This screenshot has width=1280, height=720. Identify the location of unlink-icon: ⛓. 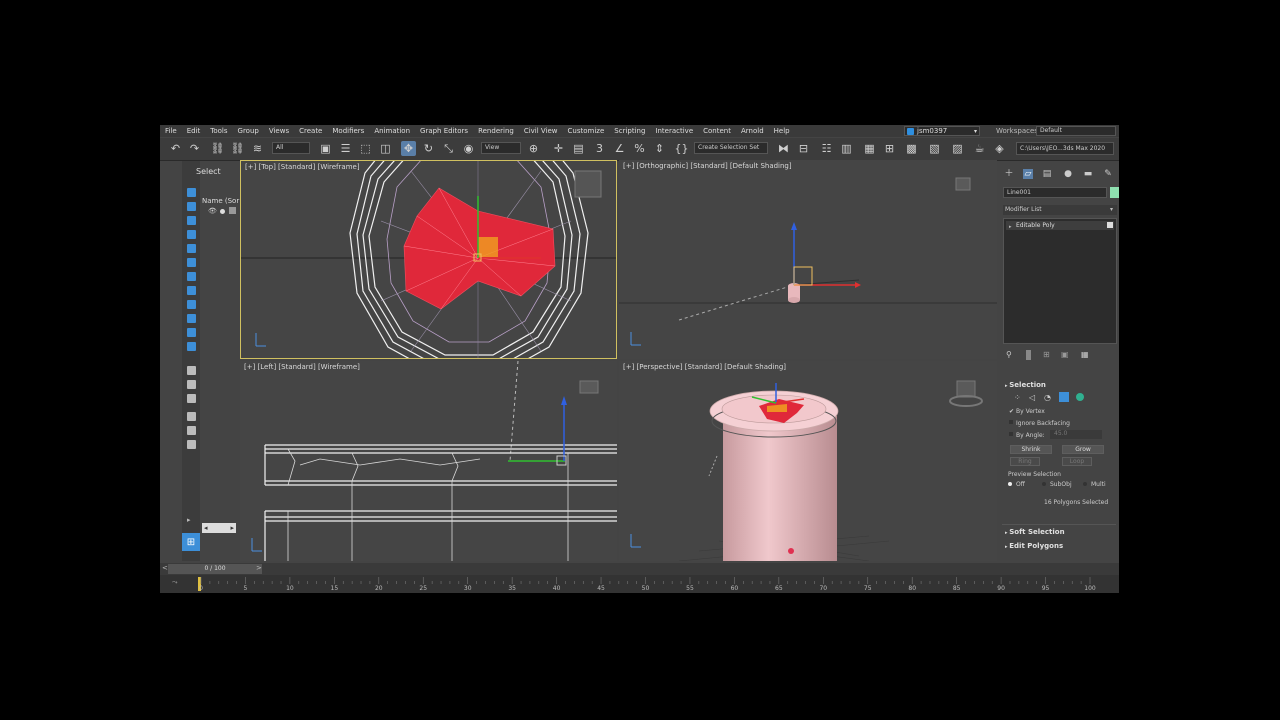
(237, 148).